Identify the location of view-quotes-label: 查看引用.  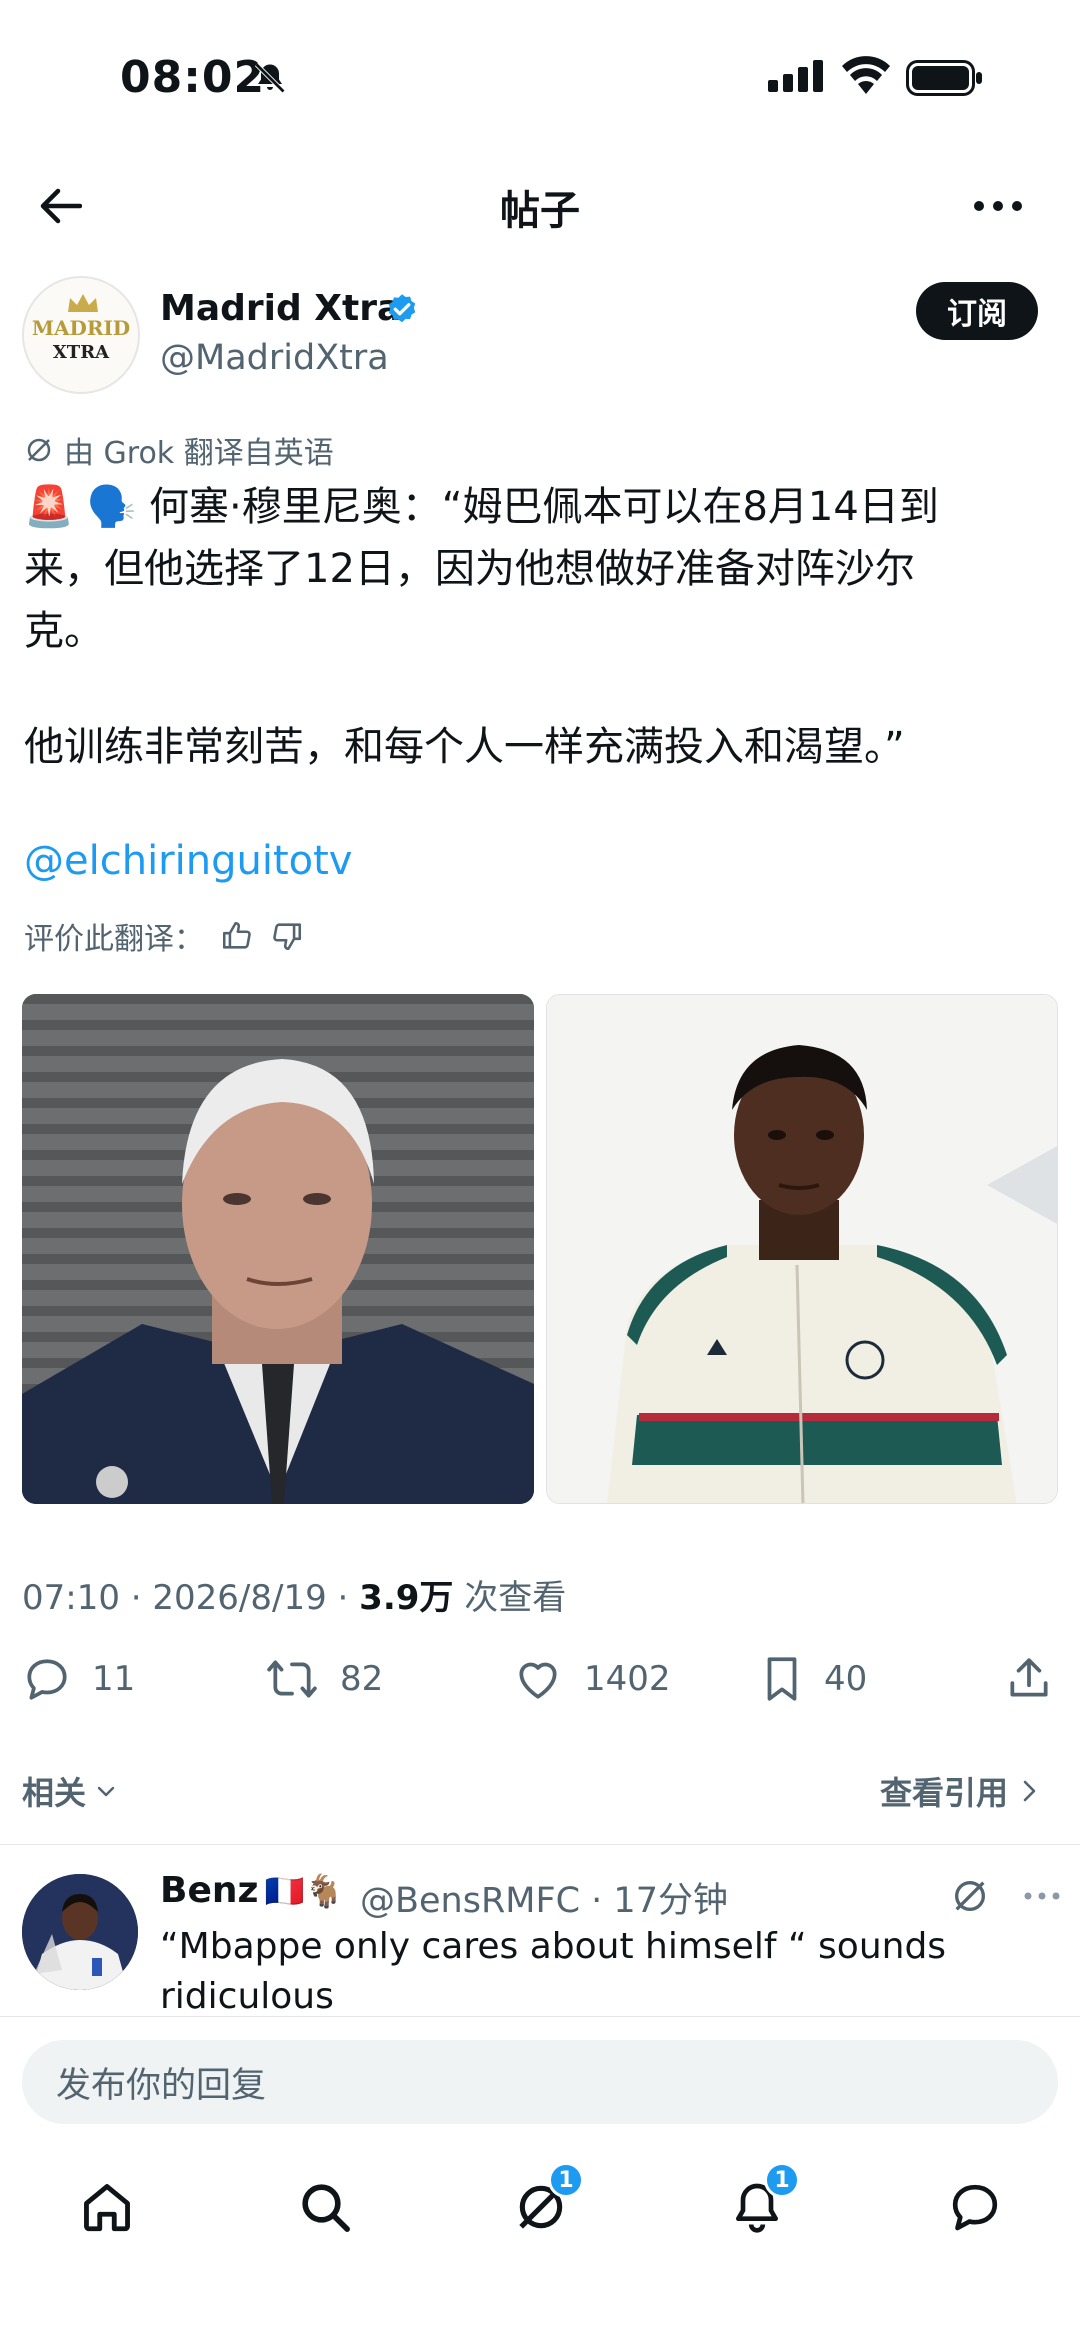
(944, 1793).